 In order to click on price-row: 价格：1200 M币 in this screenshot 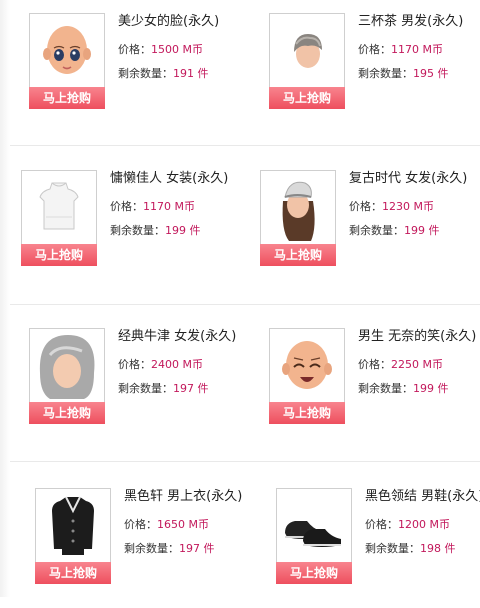, I will do `click(422, 525)`.